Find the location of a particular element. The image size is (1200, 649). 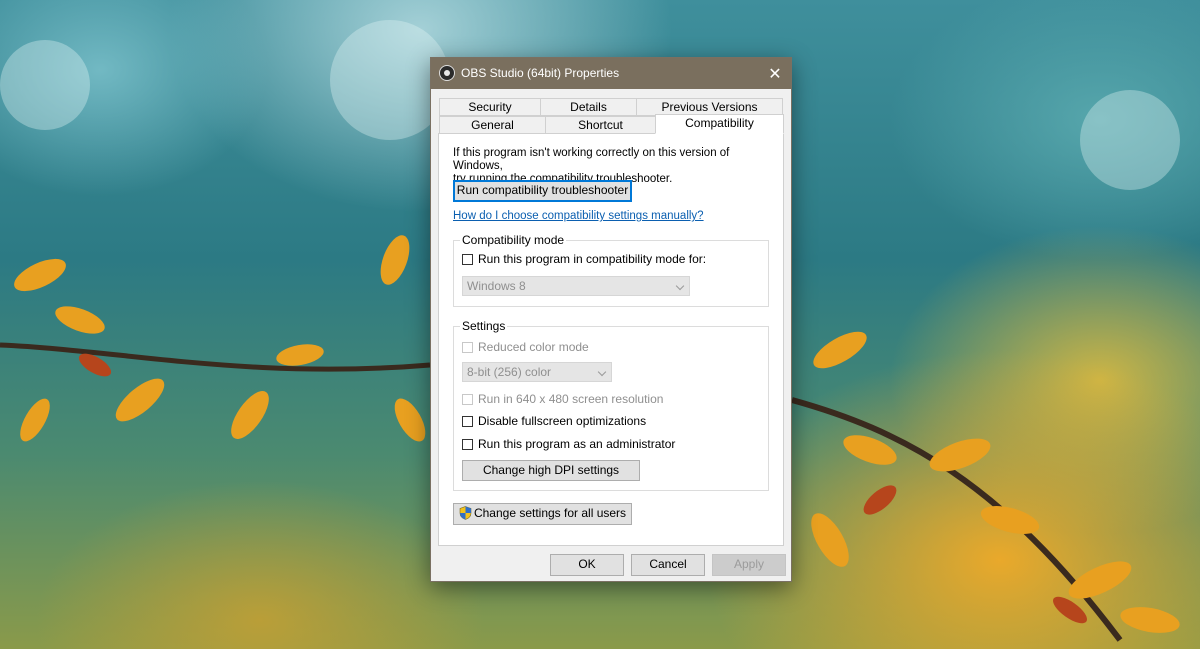

os-version-select: Windows 8 is located at coordinates (576, 286).